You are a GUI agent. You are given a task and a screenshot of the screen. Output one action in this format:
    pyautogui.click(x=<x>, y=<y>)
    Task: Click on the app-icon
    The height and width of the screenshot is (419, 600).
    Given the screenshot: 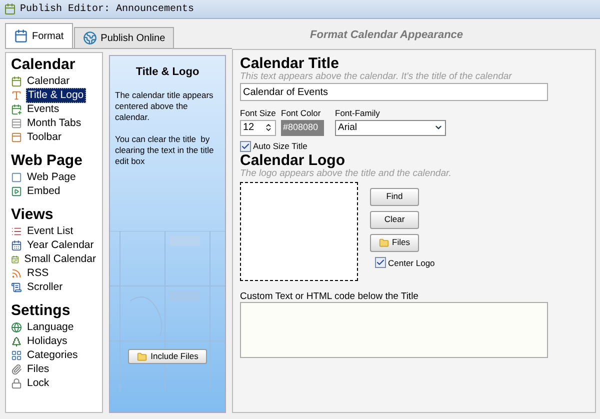 What is the action you would take?
    pyautogui.click(x=10, y=9)
    